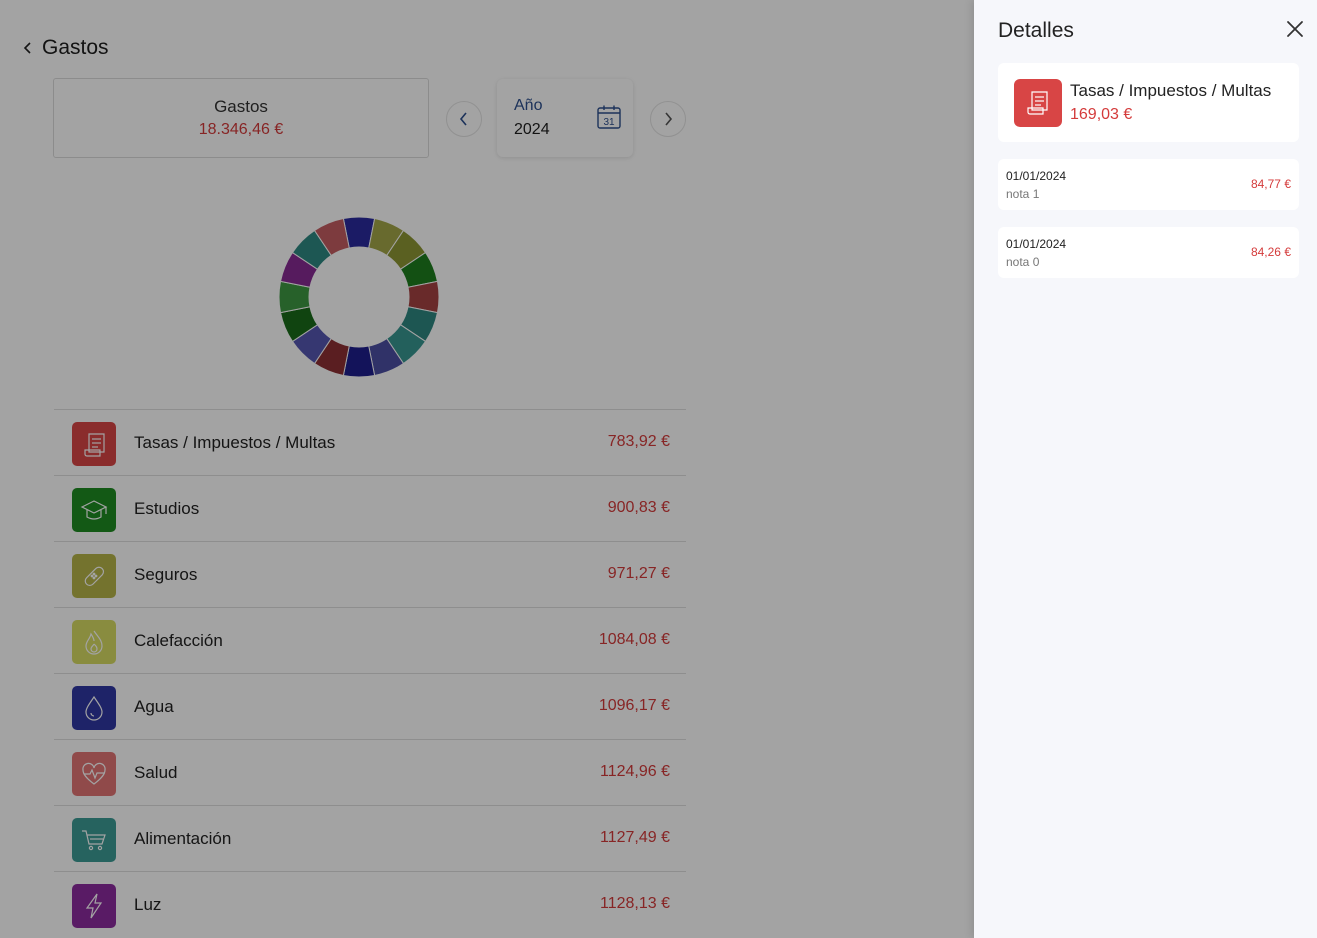 This screenshot has height=938, width=1317. What do you see at coordinates (1023, 262) in the screenshot?
I see `entry-note: nota 0` at bounding box center [1023, 262].